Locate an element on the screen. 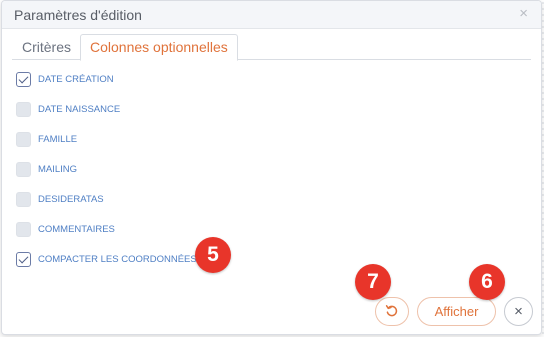 The height and width of the screenshot is (337, 544). option-date-naissance: DATE NAISSANCE is located at coordinates (126, 110).